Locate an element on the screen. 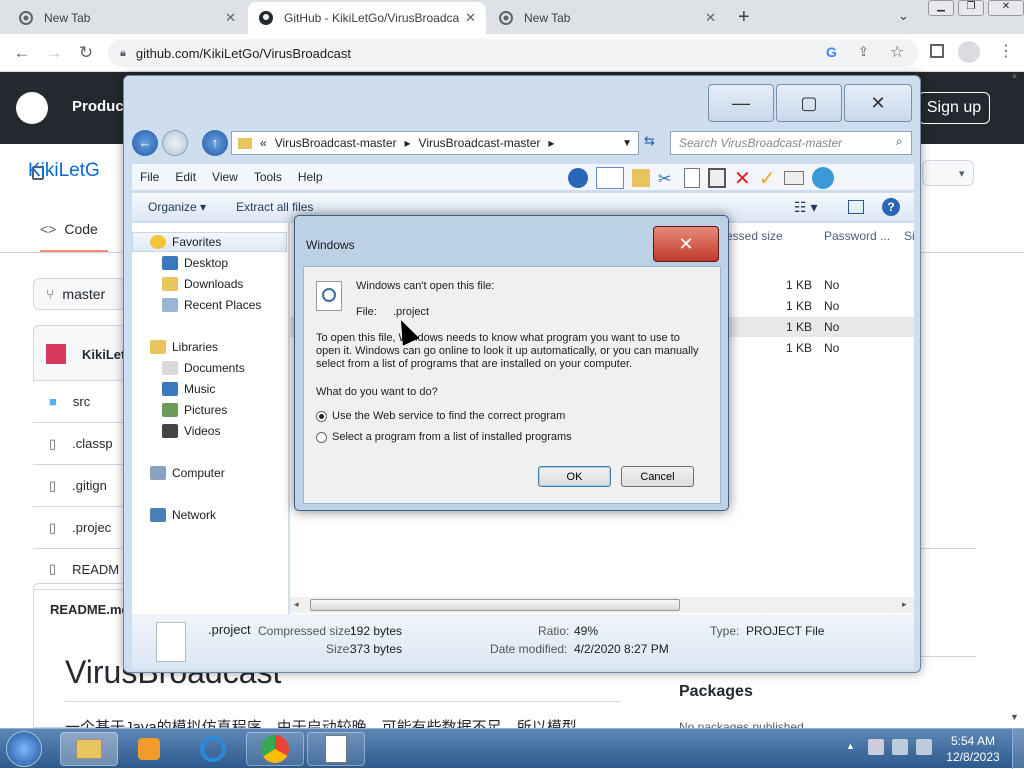  help-icon: ? is located at coordinates (891, 207).